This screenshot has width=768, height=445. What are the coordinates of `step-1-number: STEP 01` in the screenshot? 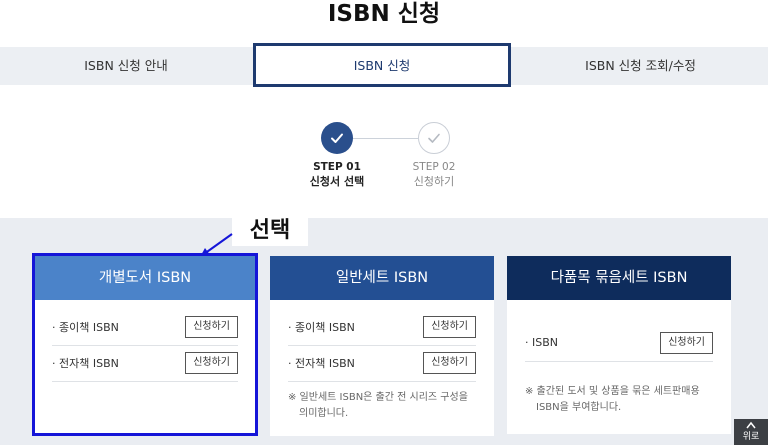 It's located at (337, 167).